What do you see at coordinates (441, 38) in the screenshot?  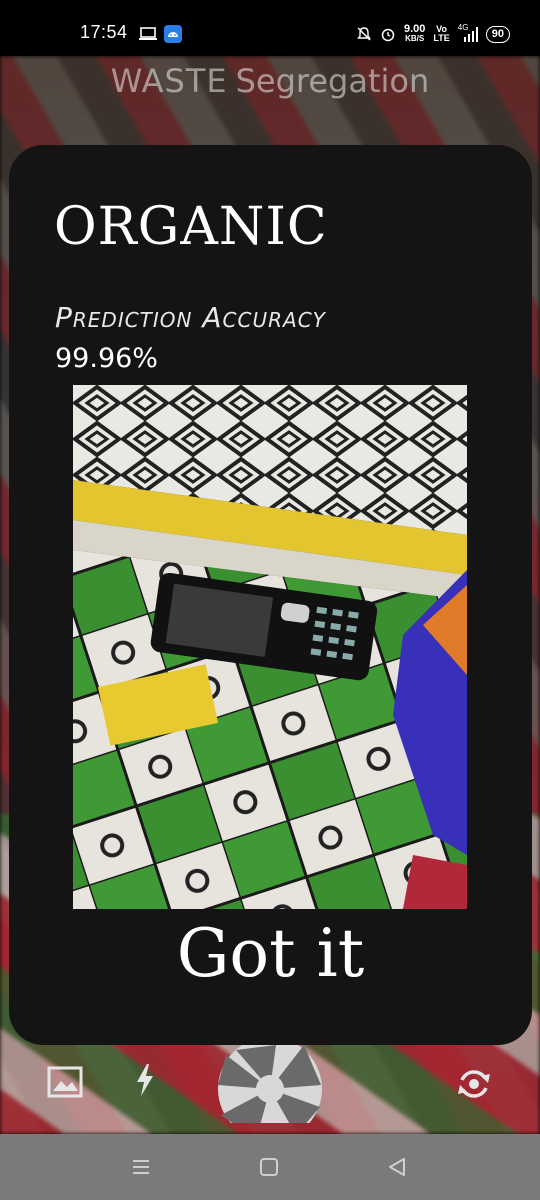 I see `volte-bottom: LTE` at bounding box center [441, 38].